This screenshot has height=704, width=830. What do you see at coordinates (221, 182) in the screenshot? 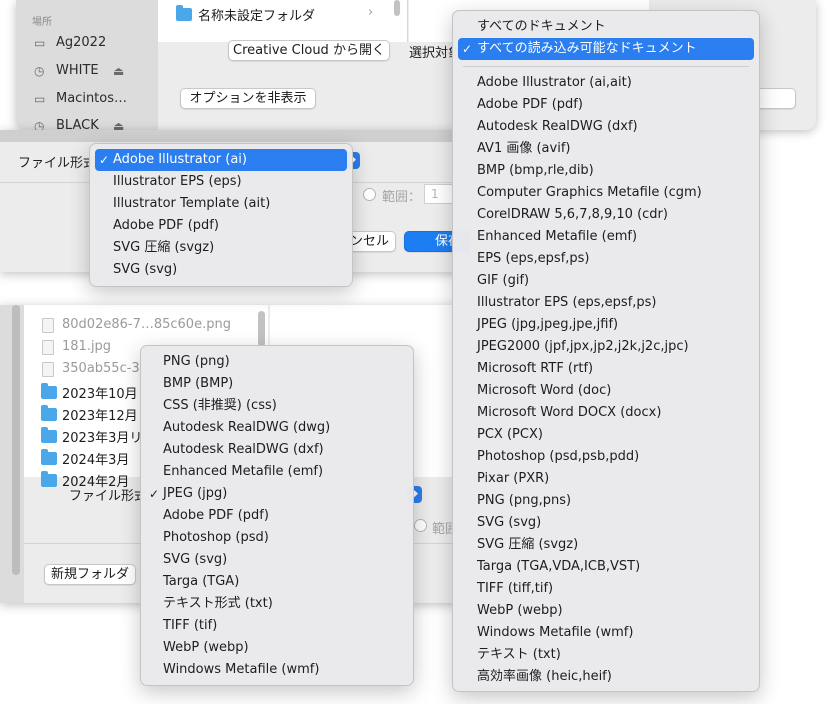
I see `menu-item-illustrator-eps: Illustrator EPS (eps)` at bounding box center [221, 182].